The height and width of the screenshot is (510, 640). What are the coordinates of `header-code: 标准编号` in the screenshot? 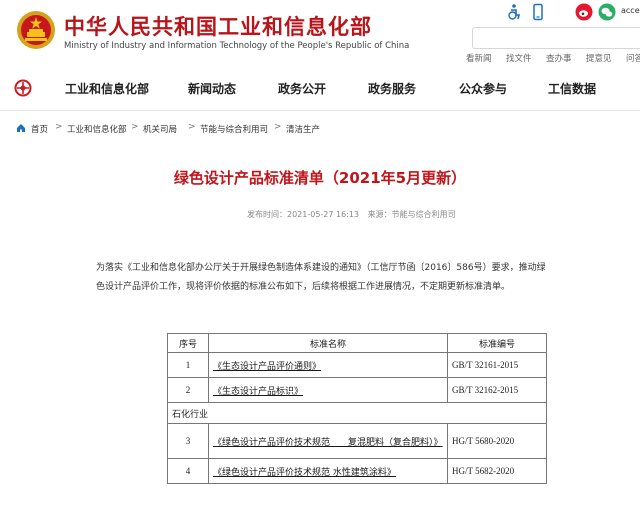 It's located at (497, 343).